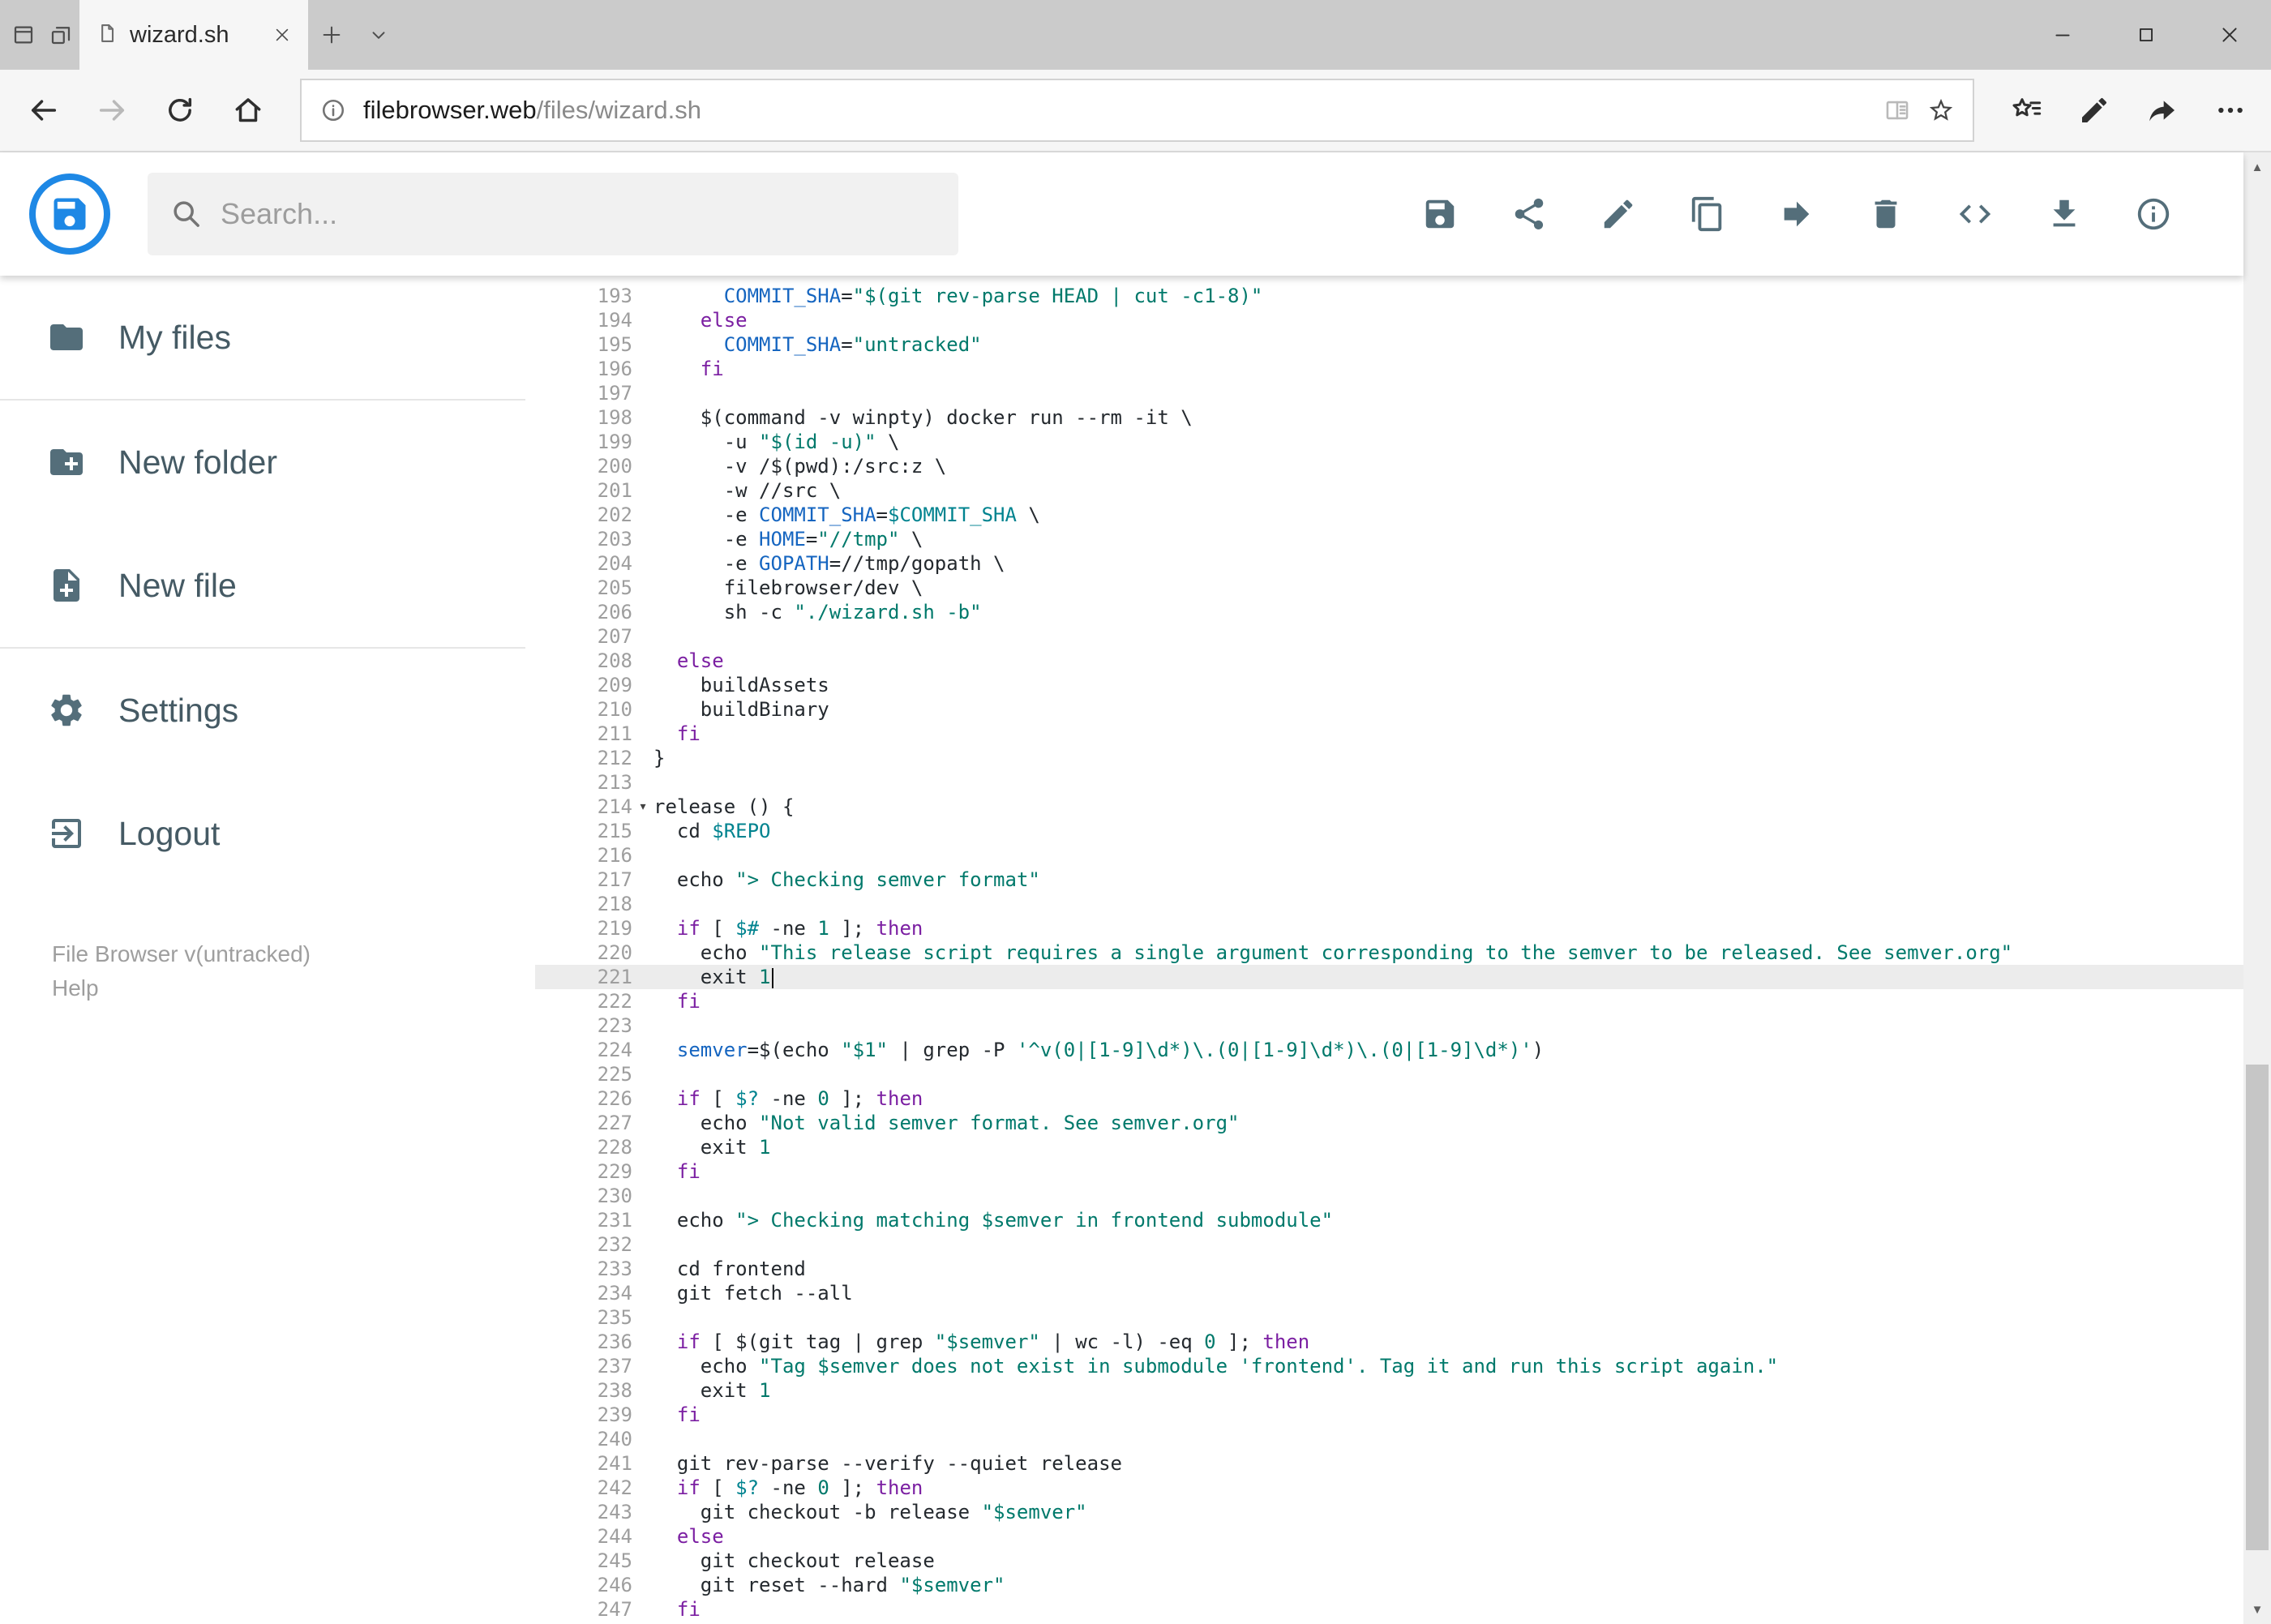 Image resolution: width=2271 pixels, height=1624 pixels. I want to click on code-line: 219 if [ $# -ne 1 ]; then, so click(1389, 929).